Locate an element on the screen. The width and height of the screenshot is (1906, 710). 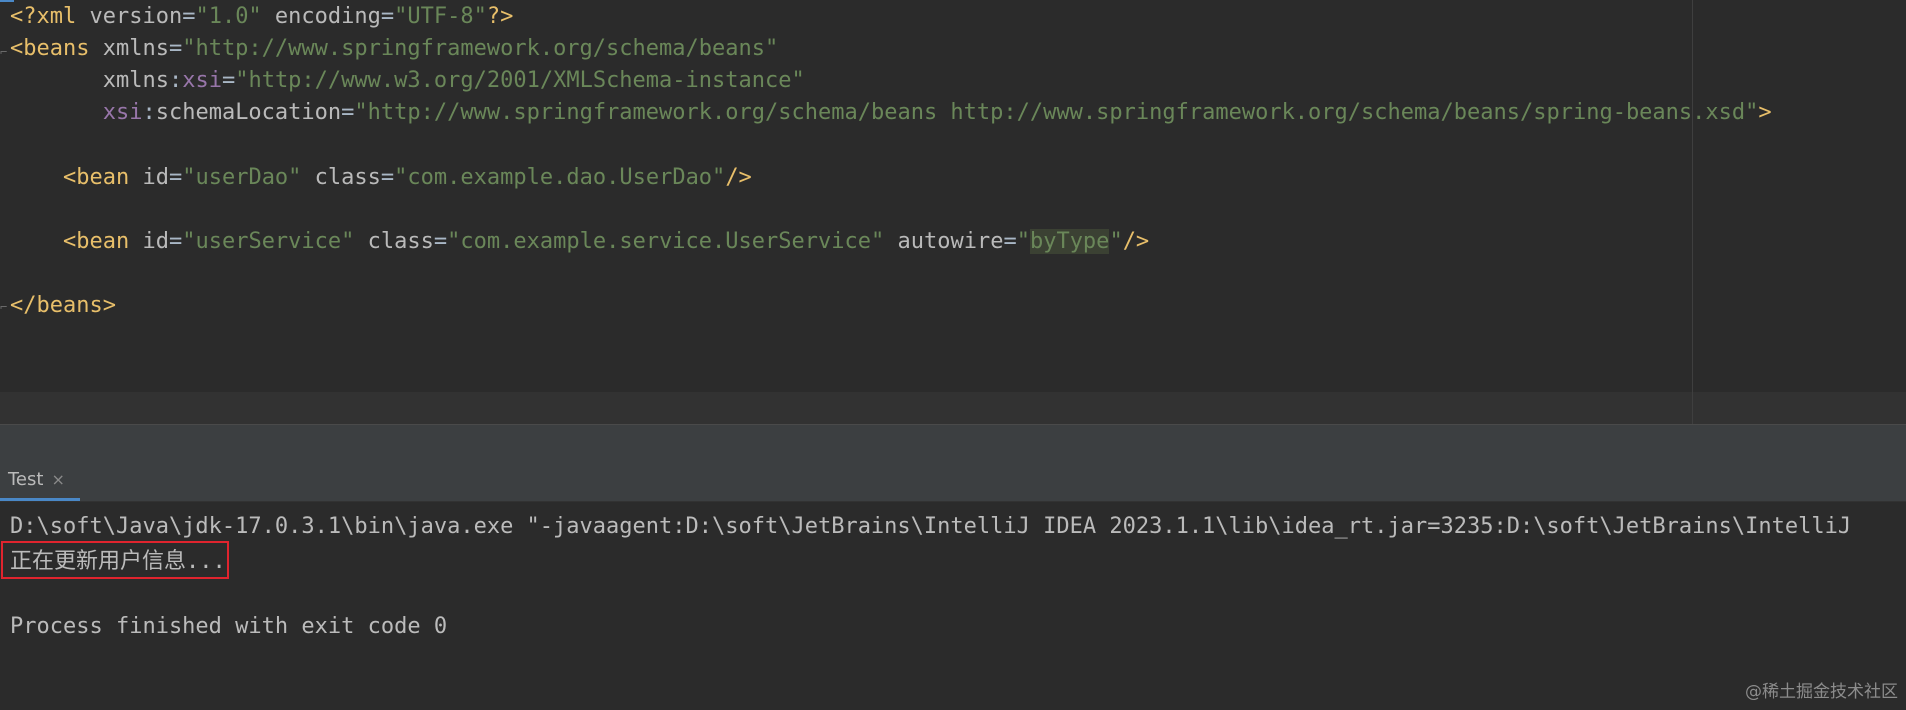
annotation-highlight-box is located at coordinates (115, 560).